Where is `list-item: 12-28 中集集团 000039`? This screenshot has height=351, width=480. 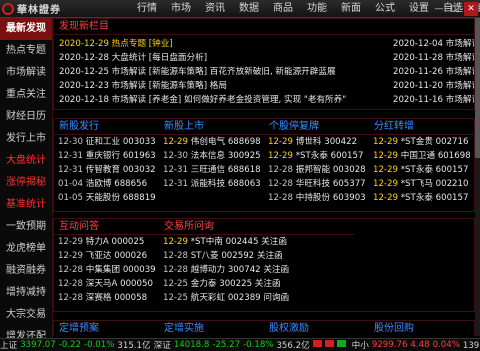
list-item: 12-28 中集集团 000039 is located at coordinates (106, 270).